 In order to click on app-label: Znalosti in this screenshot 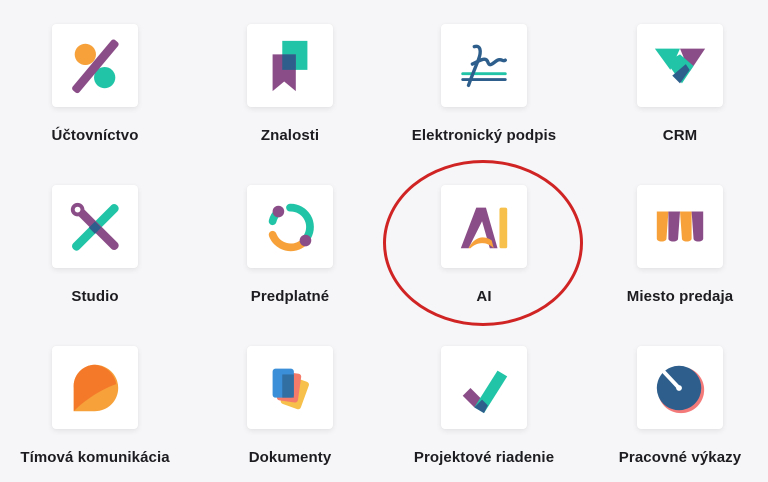, I will do `click(290, 135)`.